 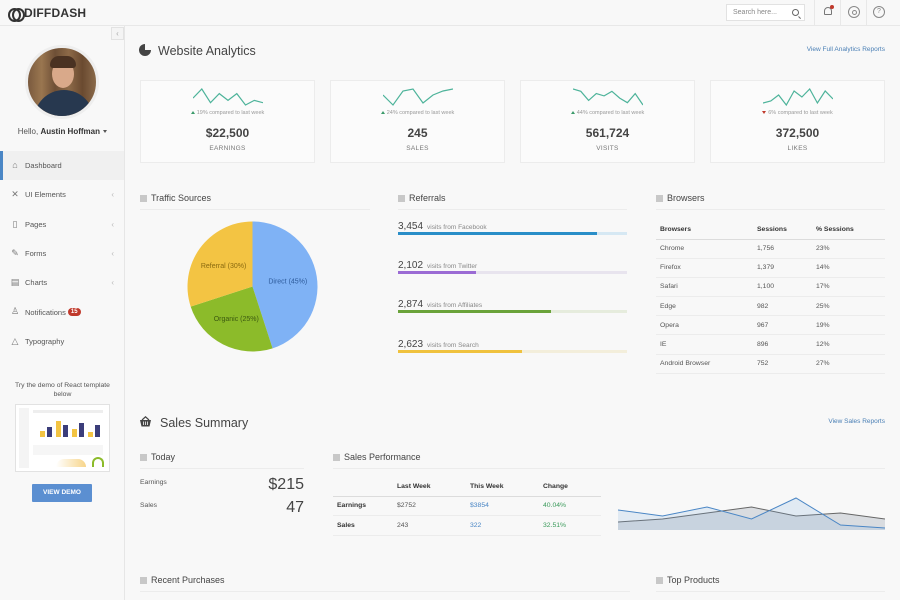 I want to click on top-bar: DIFFDASH Search here... ?, so click(x=450, y=13).